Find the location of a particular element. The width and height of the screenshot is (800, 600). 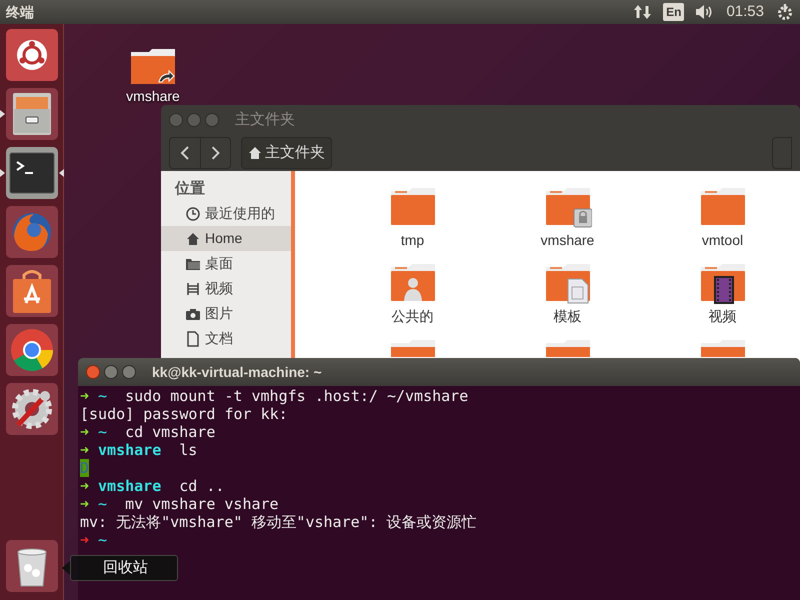

file-label: vmshare is located at coordinates (567, 240).